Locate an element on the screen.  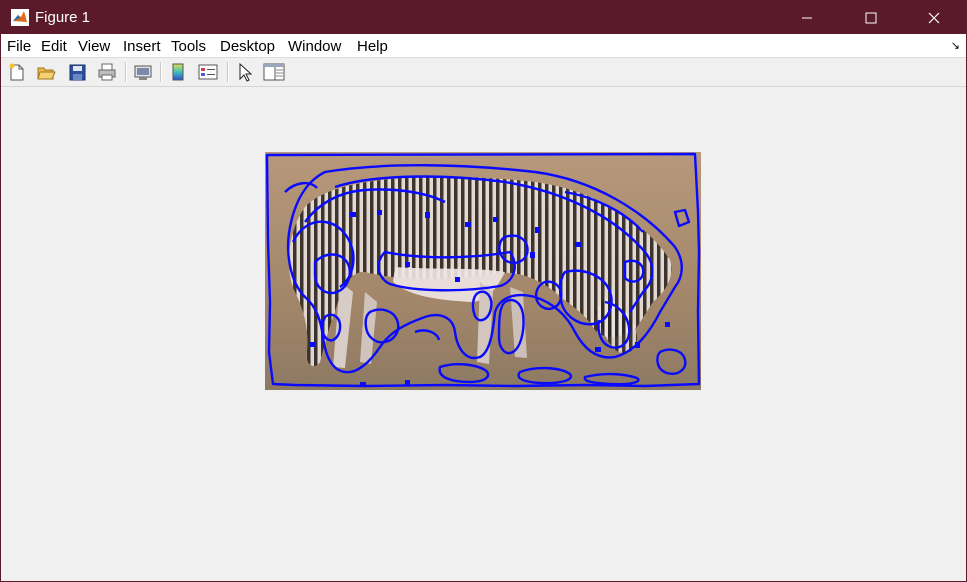
edit-plot-button is located at coordinates (245, 72).